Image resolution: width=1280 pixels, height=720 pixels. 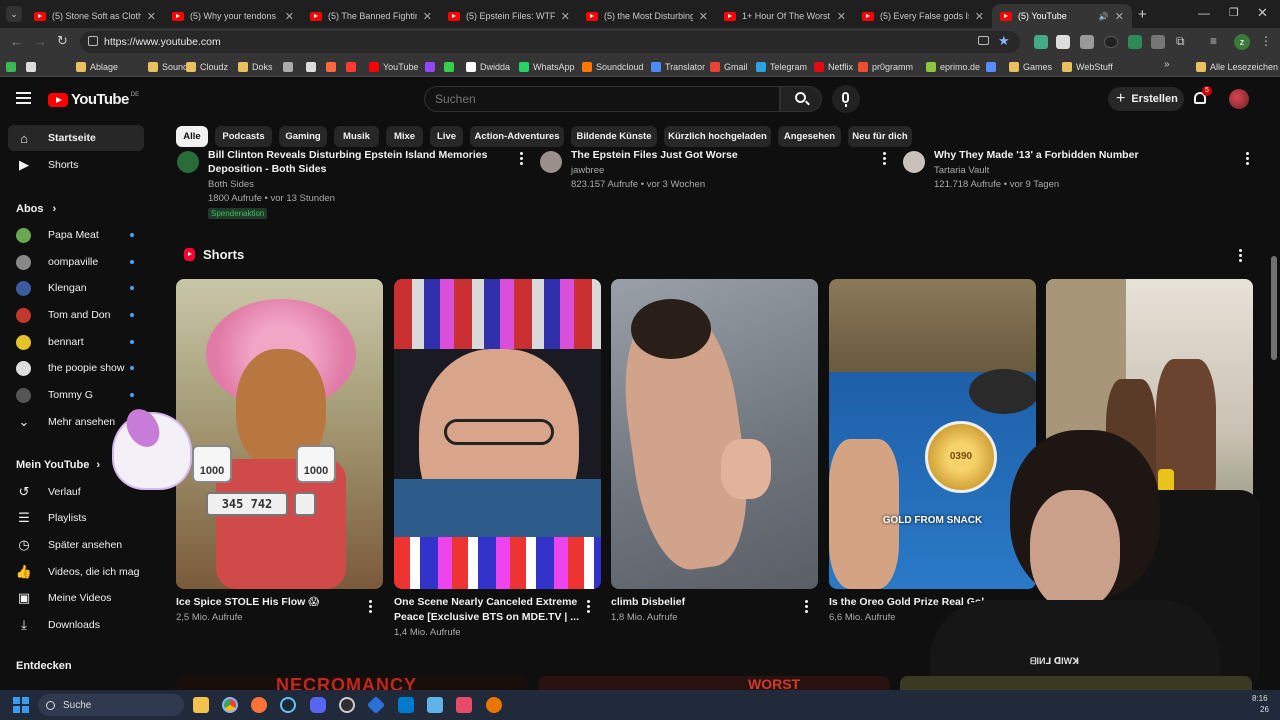 What do you see at coordinates (76, 165) in the screenshot?
I see `sidebar-item-shorts: ▶ Shorts` at bounding box center [76, 165].